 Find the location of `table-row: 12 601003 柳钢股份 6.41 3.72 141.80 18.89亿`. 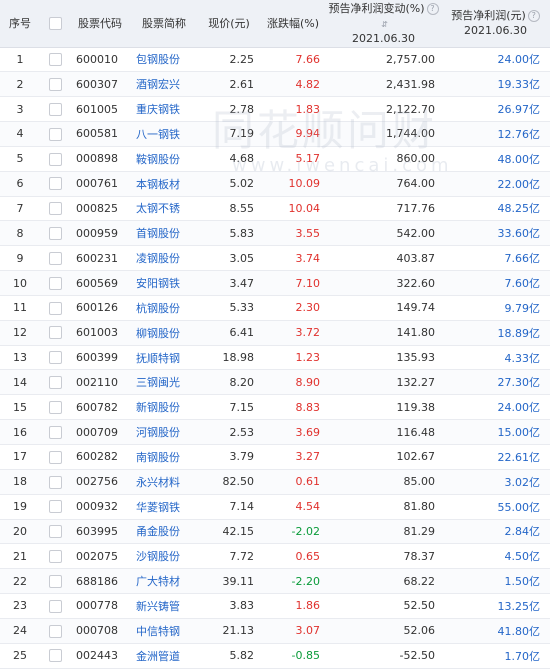

table-row: 12 601003 柳钢股份 6.41 3.72 141.80 18.89亿 is located at coordinates (275, 333).